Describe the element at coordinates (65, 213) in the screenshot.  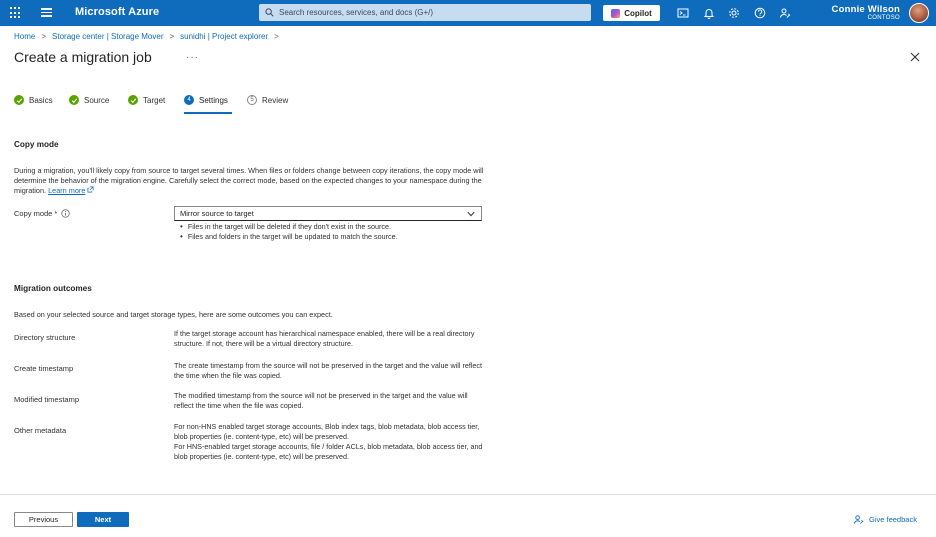
I see `info-icon` at that location.